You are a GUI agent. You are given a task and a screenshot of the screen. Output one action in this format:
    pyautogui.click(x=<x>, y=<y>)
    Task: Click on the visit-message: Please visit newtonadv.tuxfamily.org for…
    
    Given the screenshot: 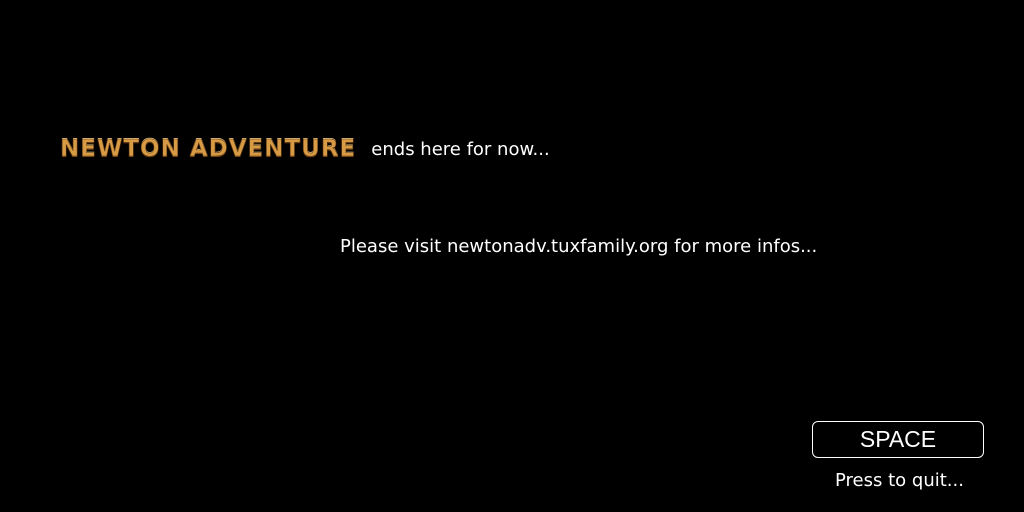 What is the action you would take?
    pyautogui.click(x=579, y=246)
    